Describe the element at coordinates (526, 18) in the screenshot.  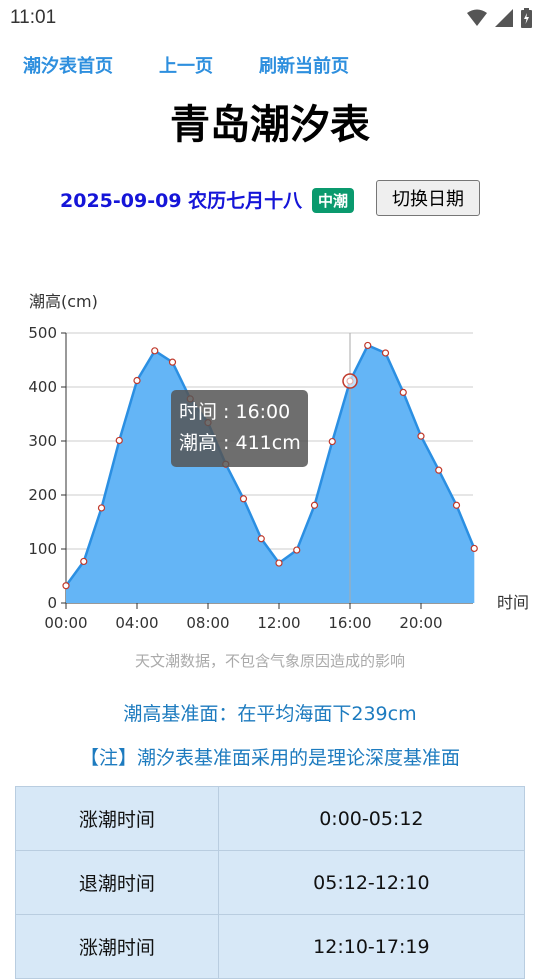
I see `battery-icon` at that location.